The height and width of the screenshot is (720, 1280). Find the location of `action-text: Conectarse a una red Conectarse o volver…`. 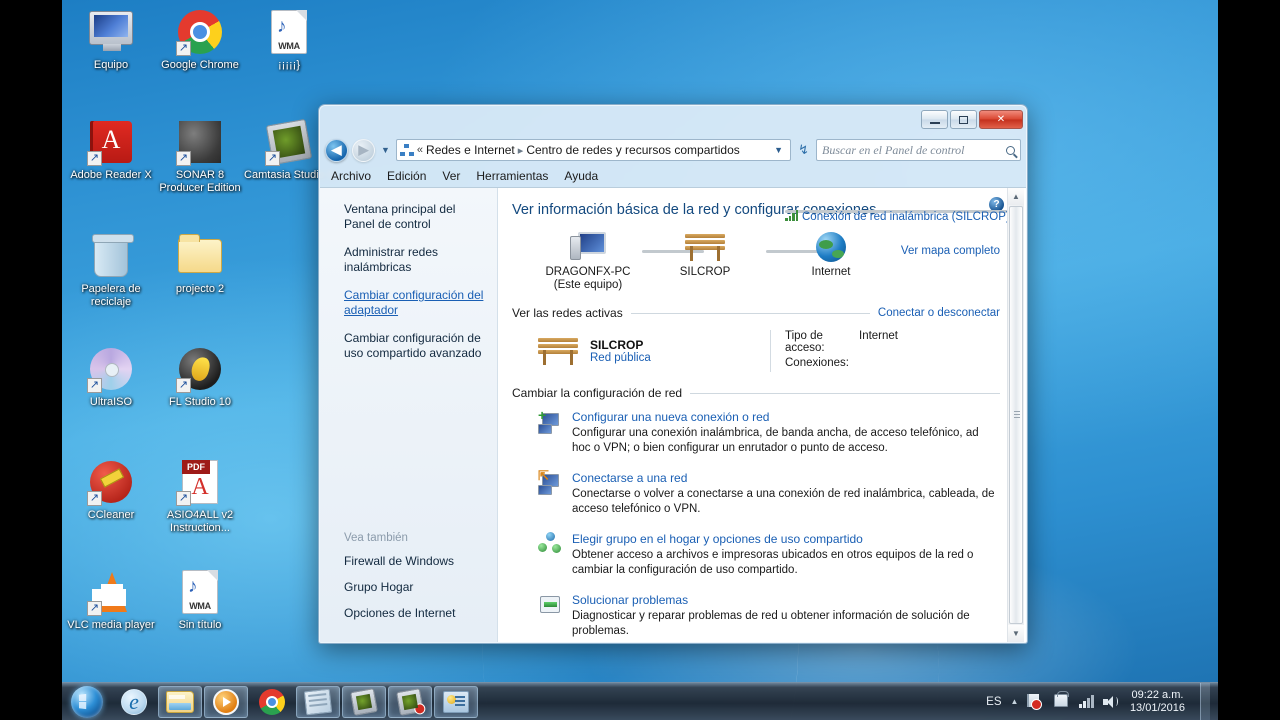

action-text: Conectarse a una red Conectarse o volver… is located at coordinates (786, 494).